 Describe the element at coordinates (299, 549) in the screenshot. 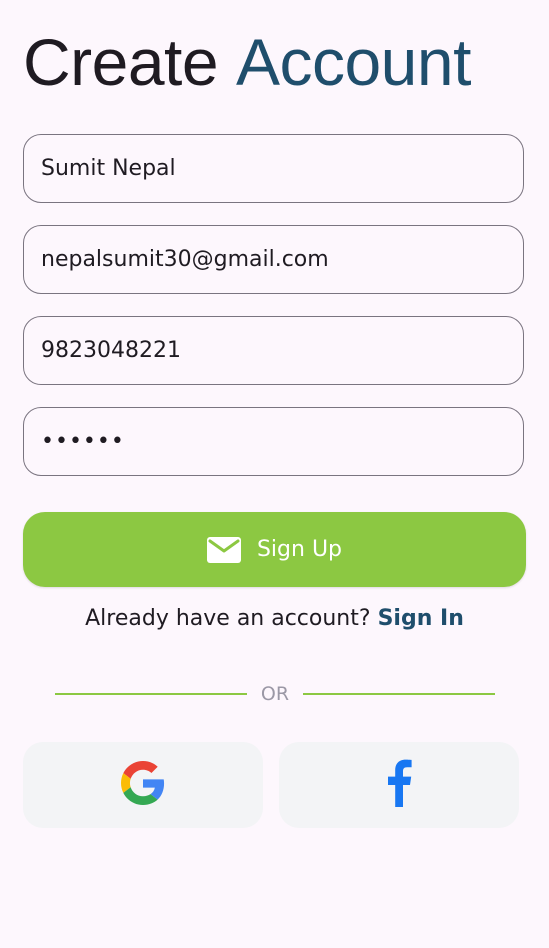

I see `sign-up-label: Sign Up` at that location.